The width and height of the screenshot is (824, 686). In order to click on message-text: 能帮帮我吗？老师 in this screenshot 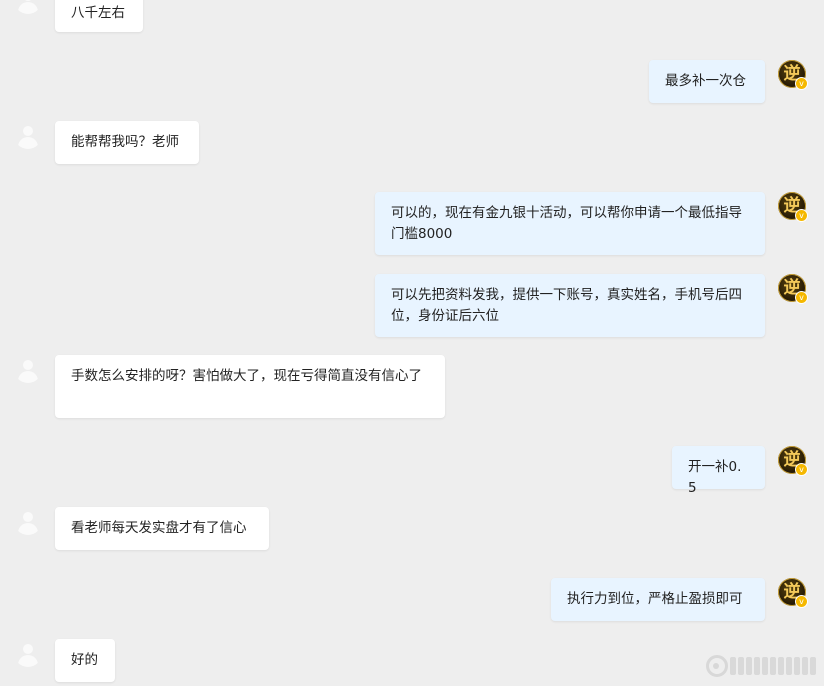, I will do `click(125, 142)`.